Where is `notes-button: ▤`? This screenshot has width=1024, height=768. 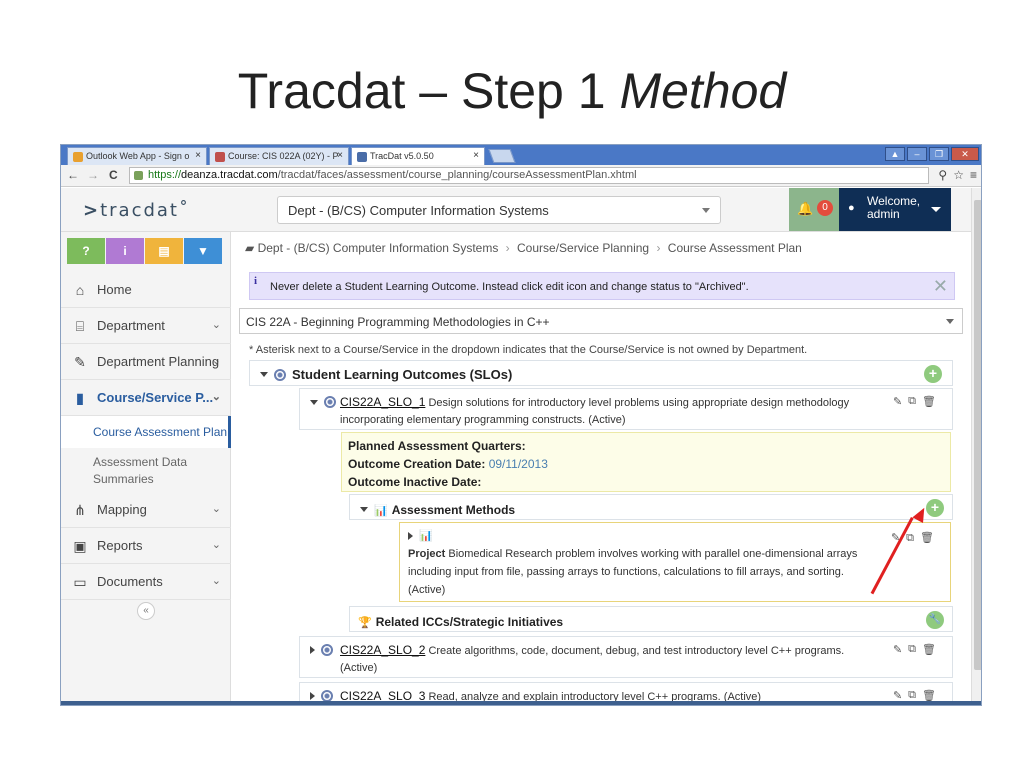 notes-button: ▤ is located at coordinates (164, 251).